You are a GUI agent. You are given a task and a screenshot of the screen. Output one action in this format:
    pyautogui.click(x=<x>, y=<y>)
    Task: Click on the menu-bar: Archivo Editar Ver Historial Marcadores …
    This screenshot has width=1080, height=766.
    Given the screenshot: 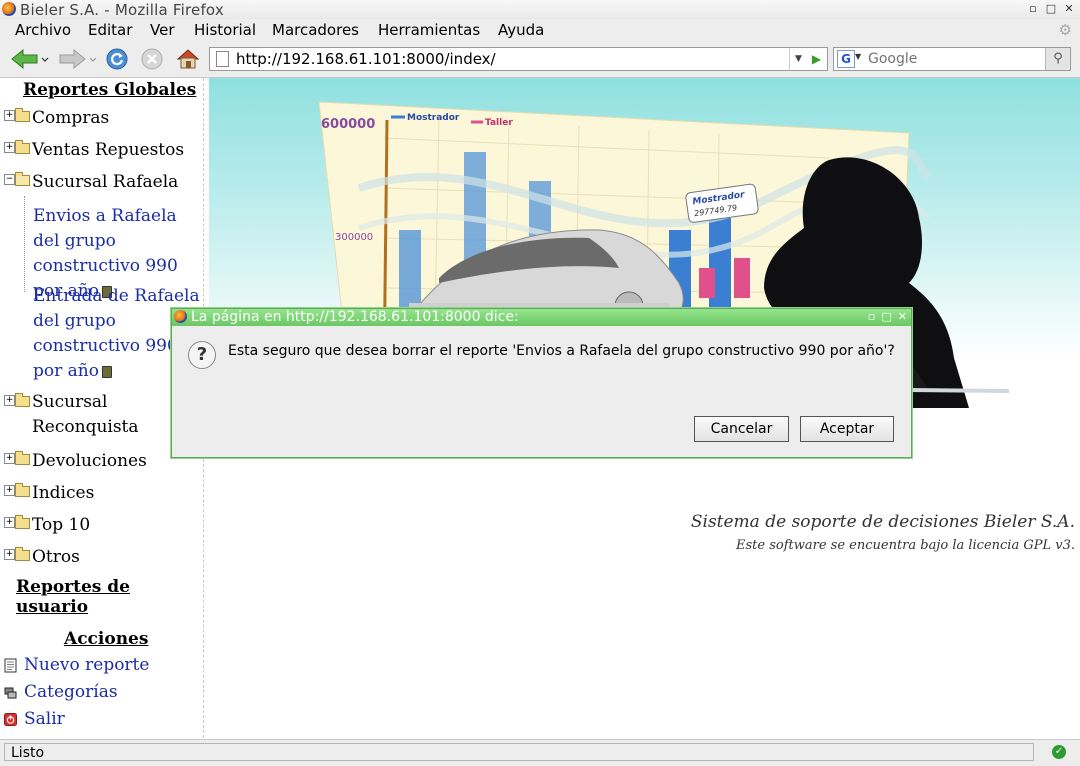 What is the action you would take?
    pyautogui.click(x=540, y=30)
    